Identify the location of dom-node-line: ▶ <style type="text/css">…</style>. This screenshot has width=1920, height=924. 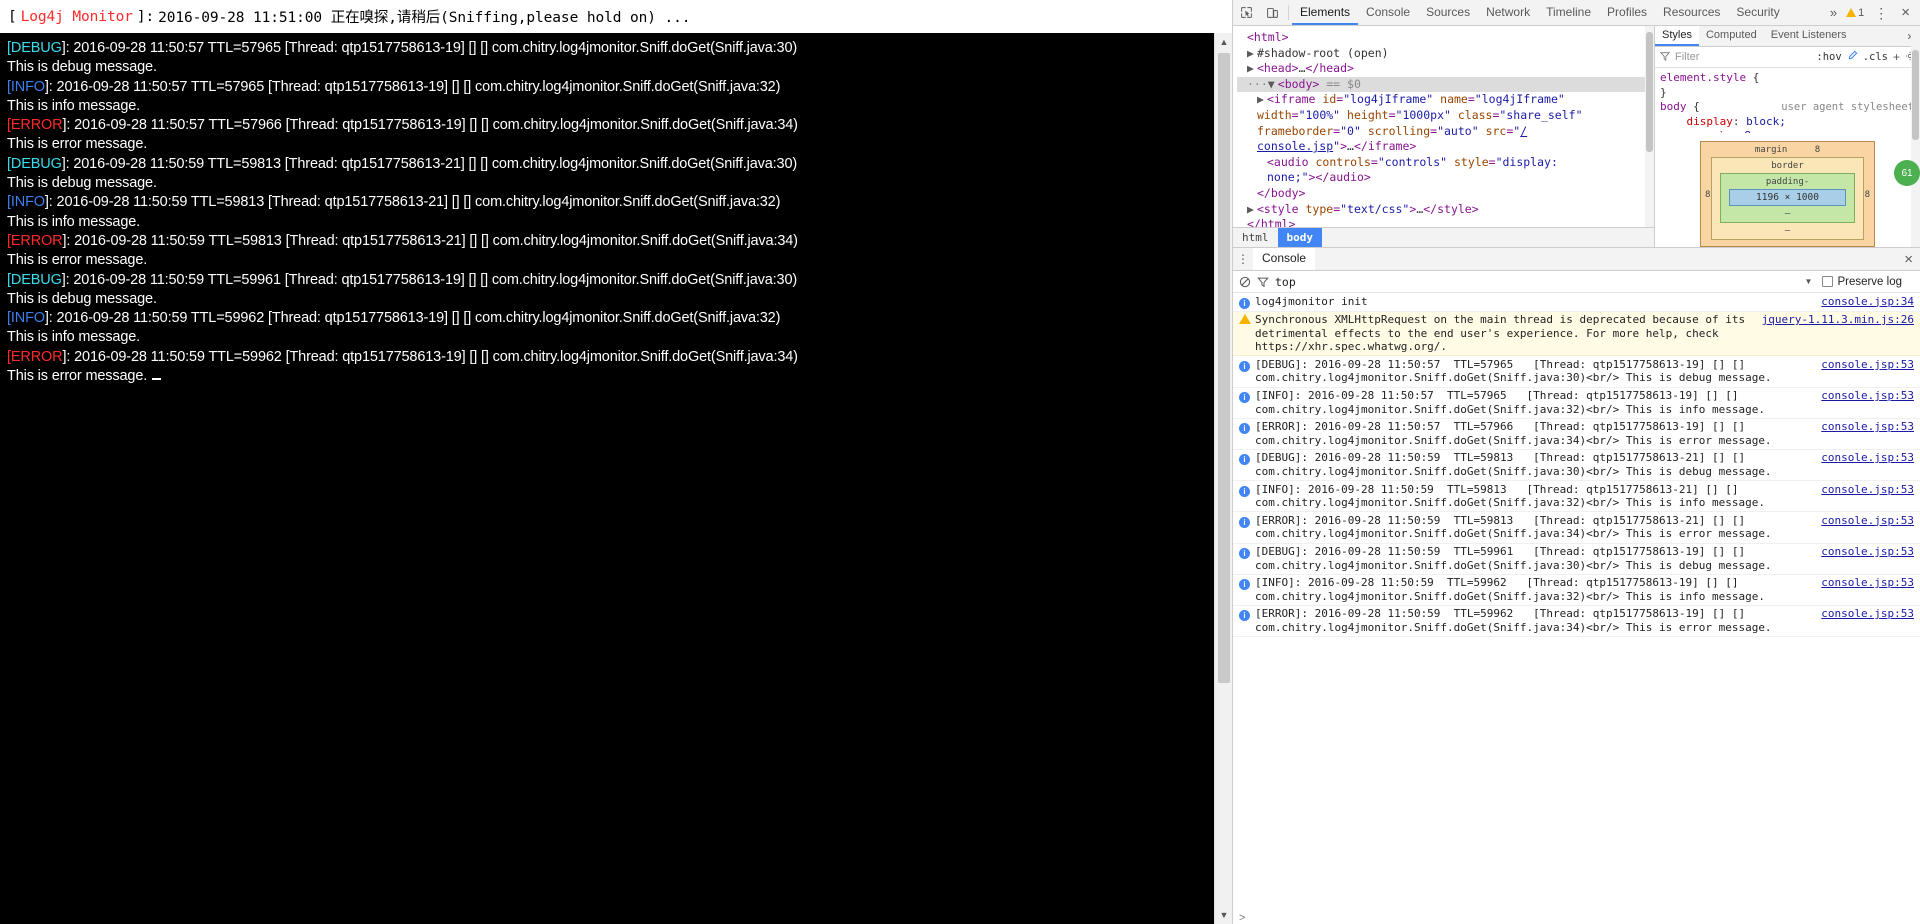
(1445, 210).